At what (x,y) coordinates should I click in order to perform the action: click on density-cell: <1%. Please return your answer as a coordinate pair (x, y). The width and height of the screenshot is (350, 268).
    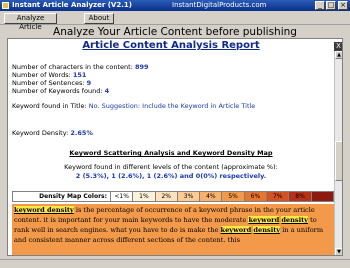
    Looking at the image, I should click on (122, 196).